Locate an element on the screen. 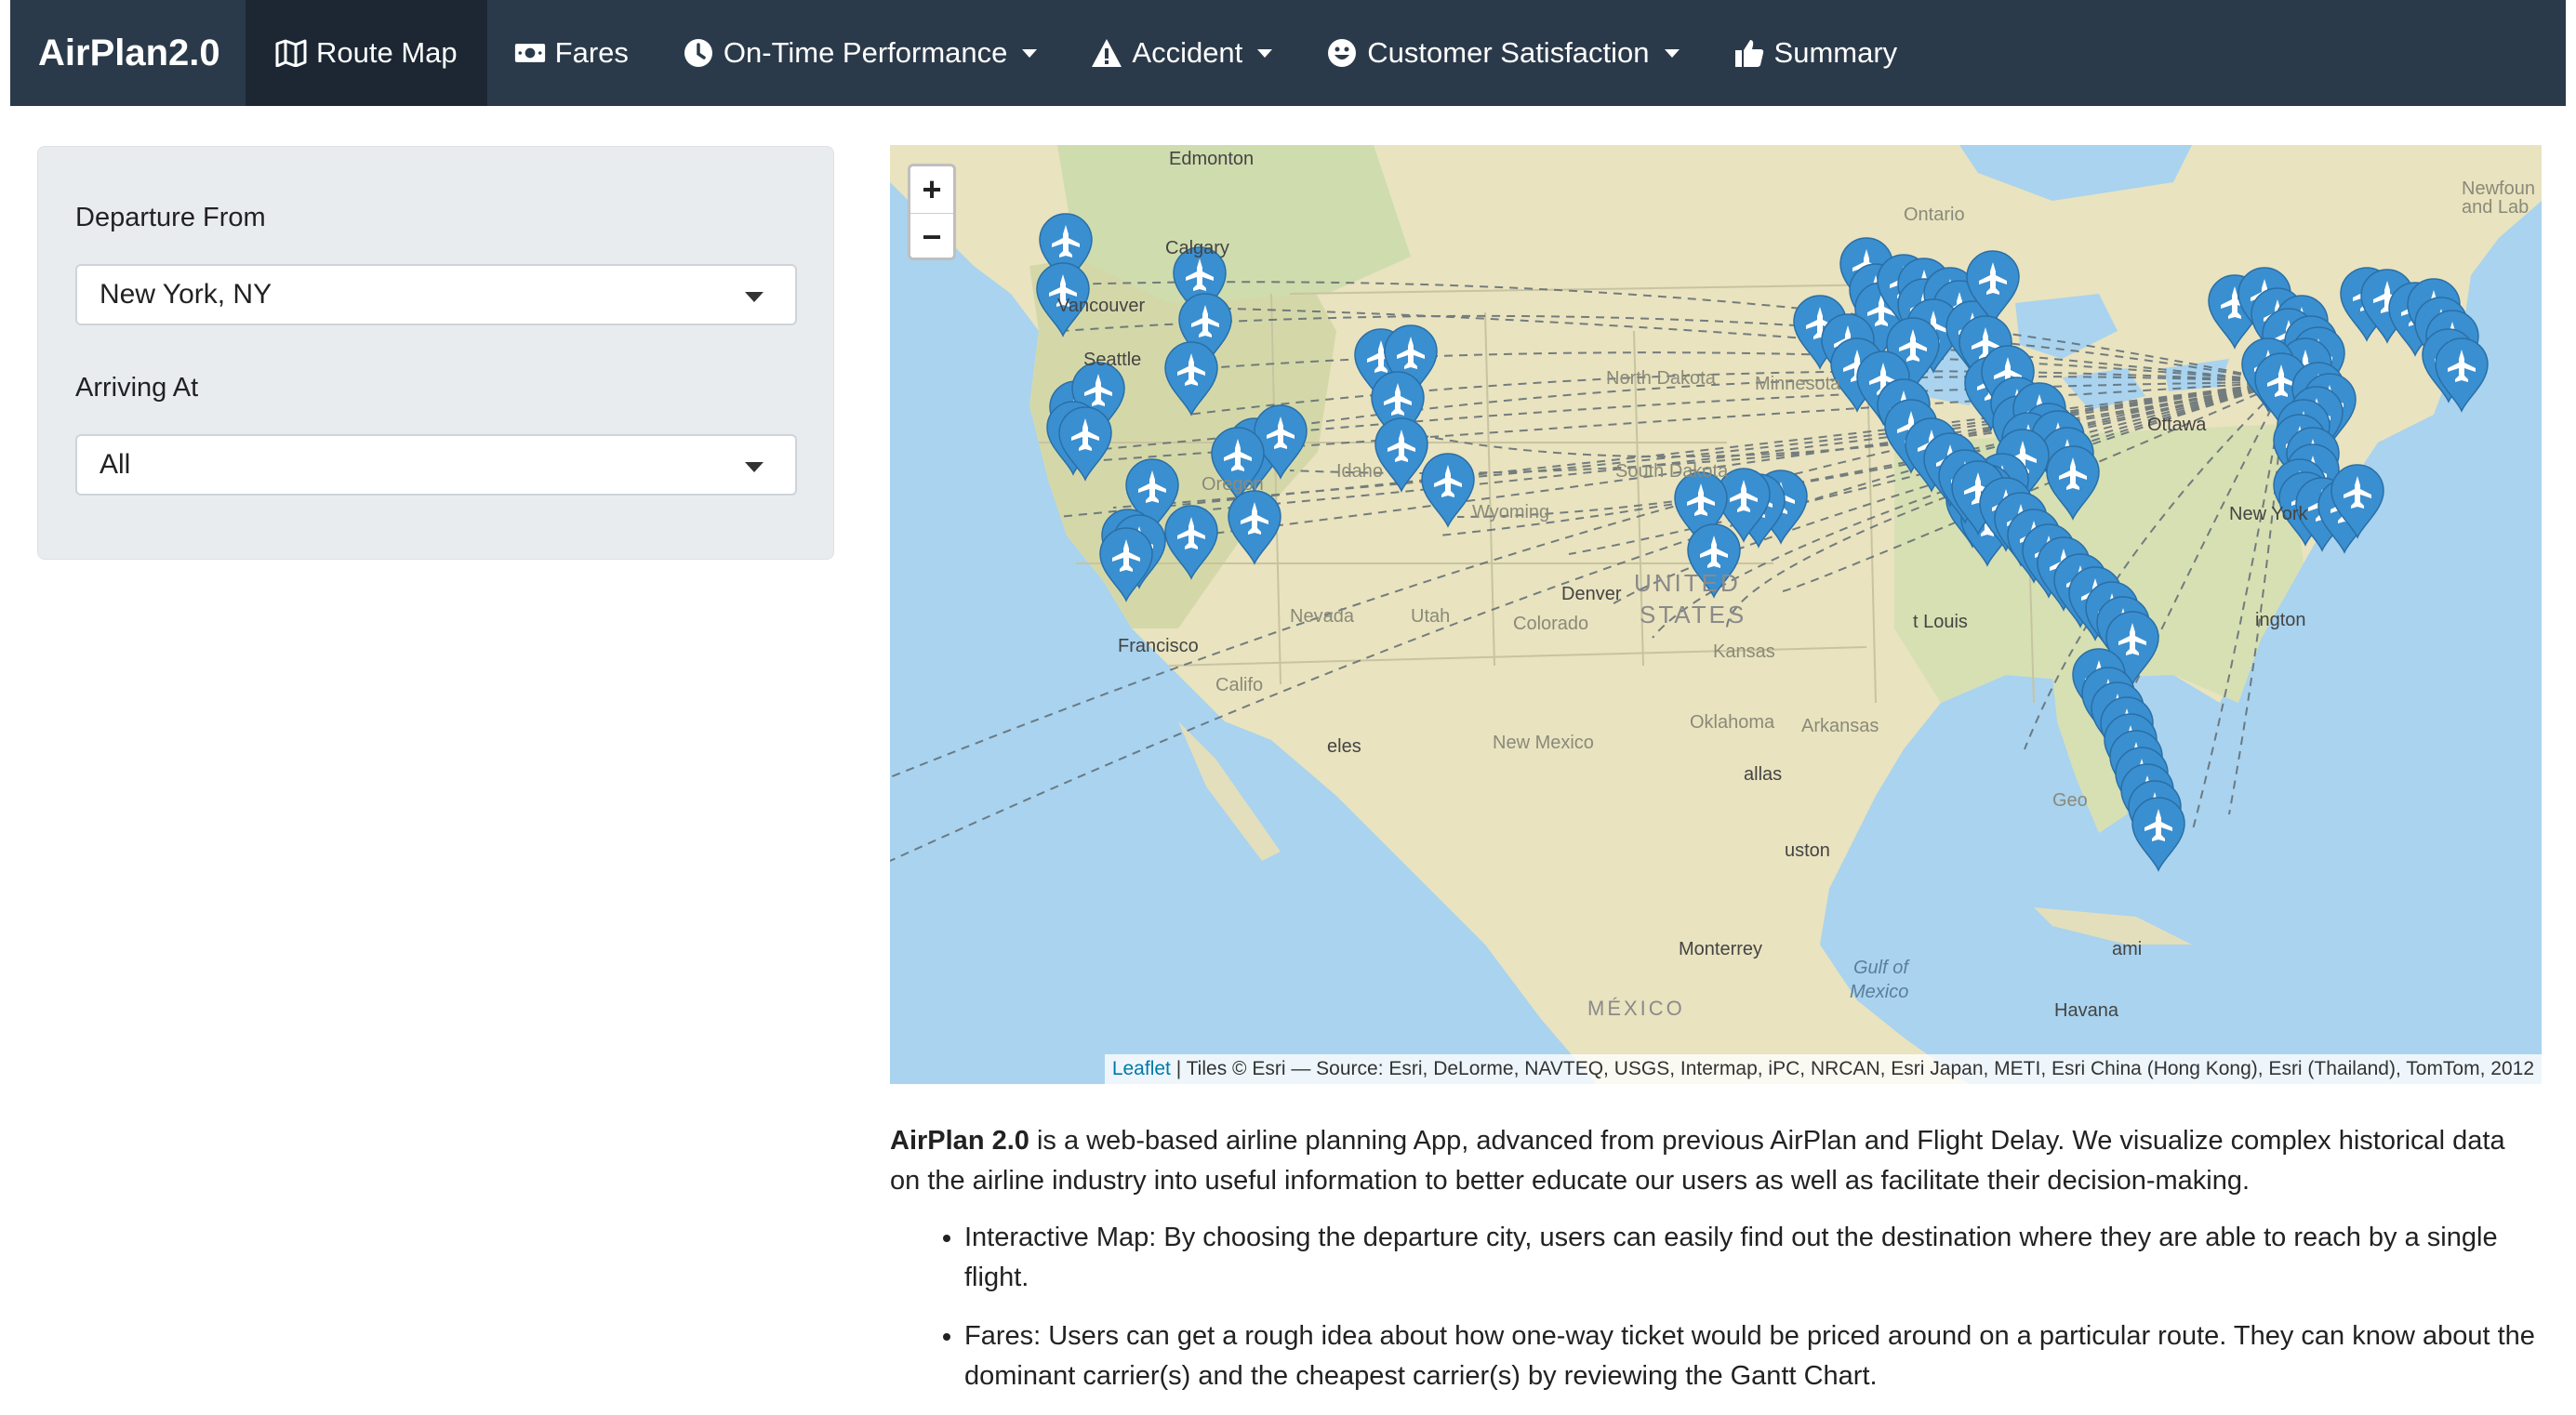  zoom-control: + − is located at coordinates (932, 212).